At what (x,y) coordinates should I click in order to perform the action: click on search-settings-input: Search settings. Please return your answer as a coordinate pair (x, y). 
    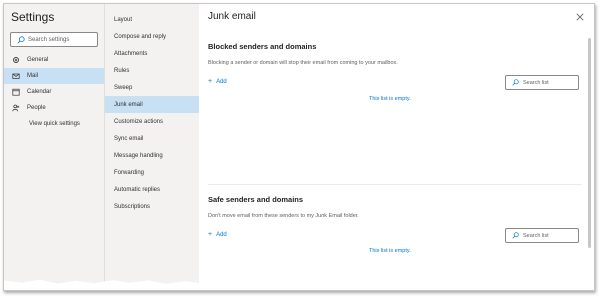
    Looking at the image, I should click on (54, 39).